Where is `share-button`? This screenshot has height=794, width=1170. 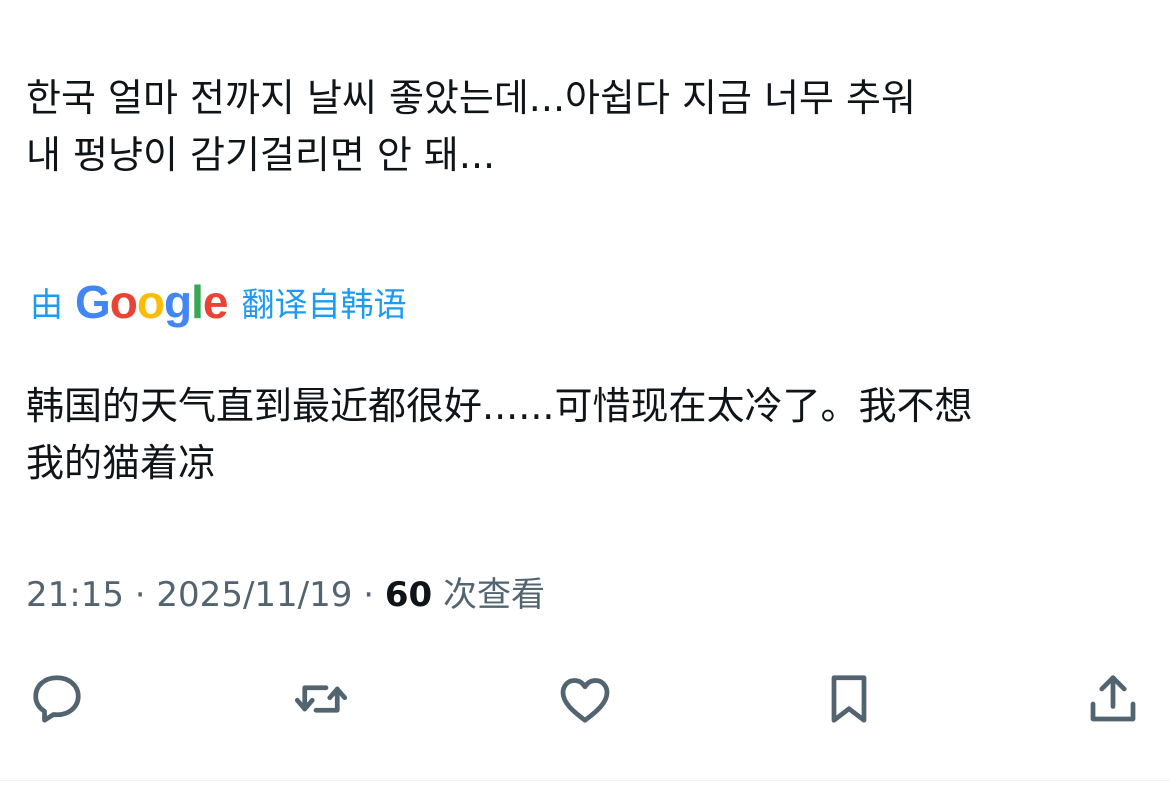
share-button is located at coordinates (1113, 699).